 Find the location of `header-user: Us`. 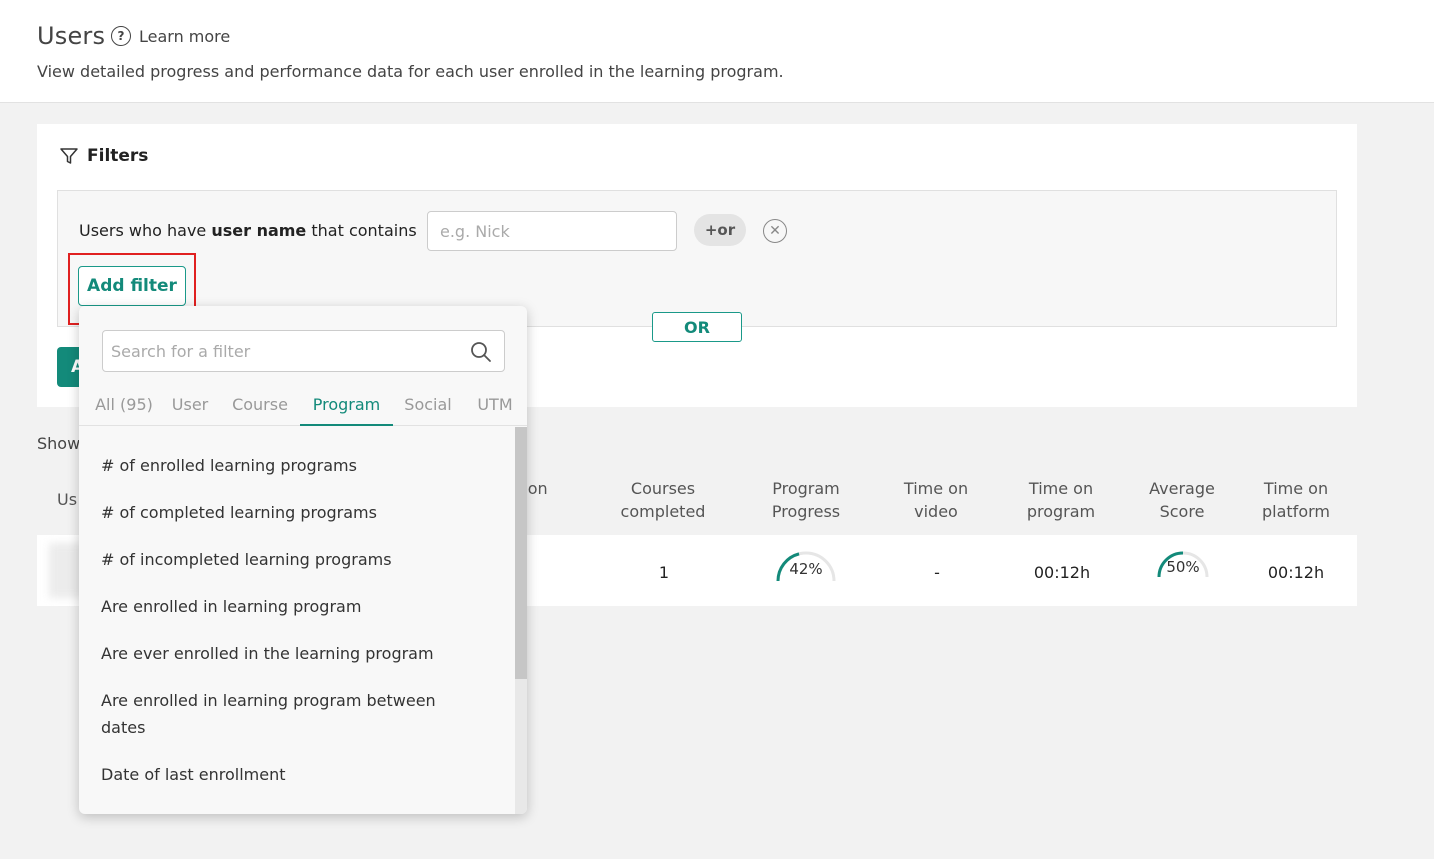

header-user: Us is located at coordinates (67, 499).